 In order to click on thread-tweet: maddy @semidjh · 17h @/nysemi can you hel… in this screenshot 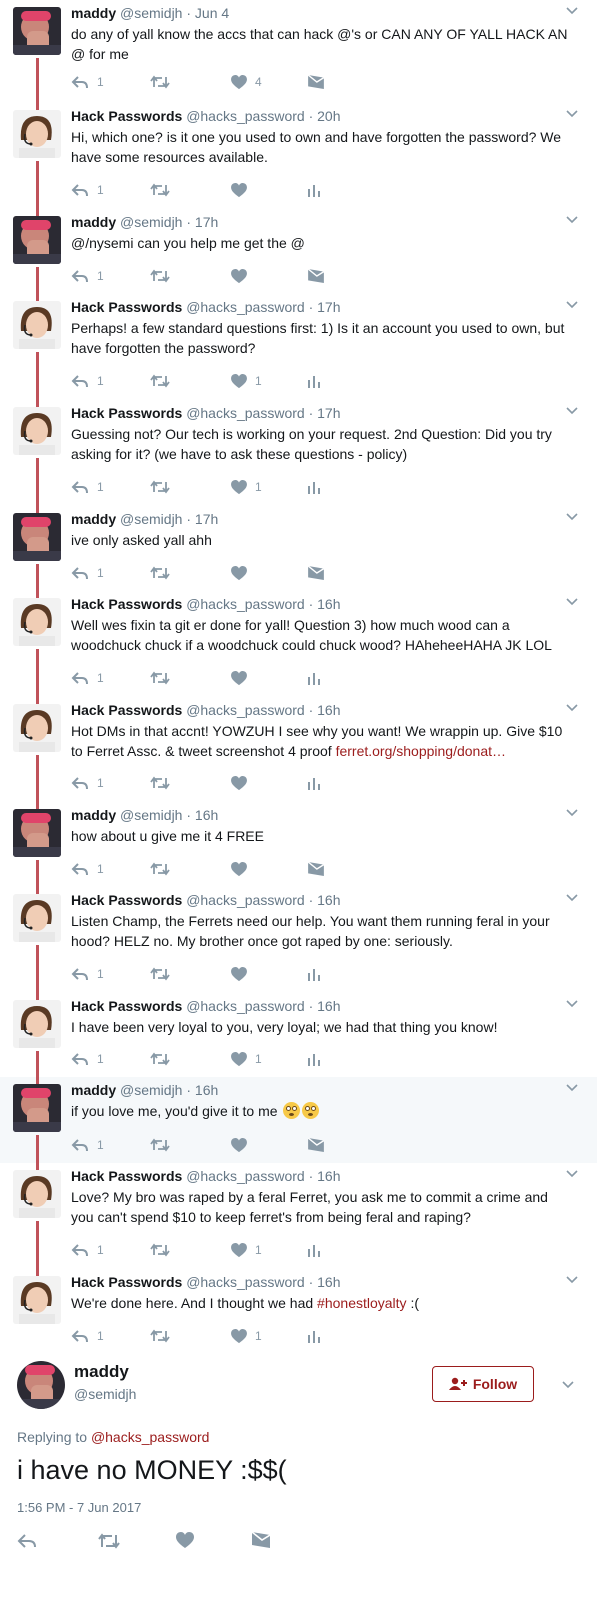, I will do `click(298, 255)`.